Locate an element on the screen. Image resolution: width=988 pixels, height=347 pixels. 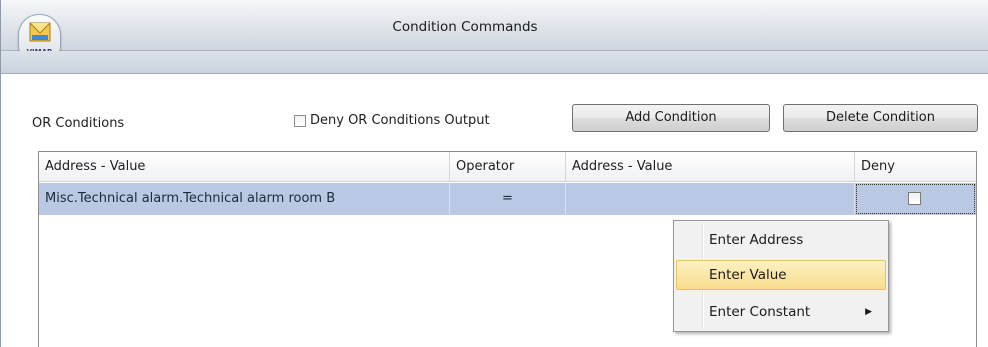
deny-checkbox is located at coordinates (914, 198).